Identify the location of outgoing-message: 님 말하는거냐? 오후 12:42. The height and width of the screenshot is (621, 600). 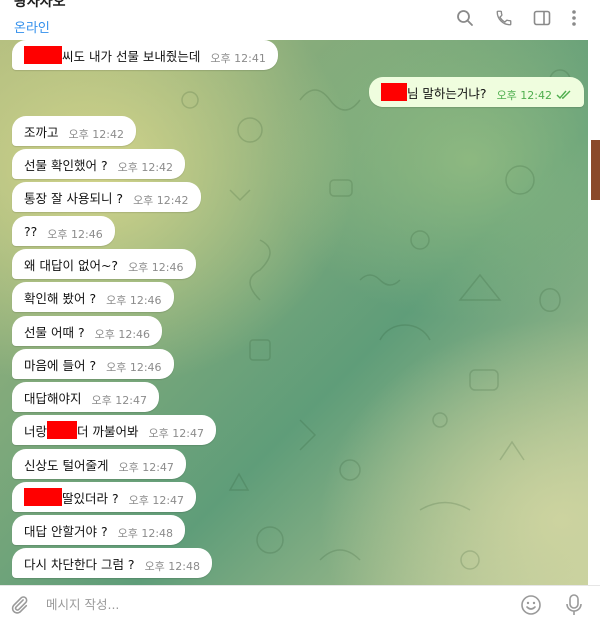
(476, 92).